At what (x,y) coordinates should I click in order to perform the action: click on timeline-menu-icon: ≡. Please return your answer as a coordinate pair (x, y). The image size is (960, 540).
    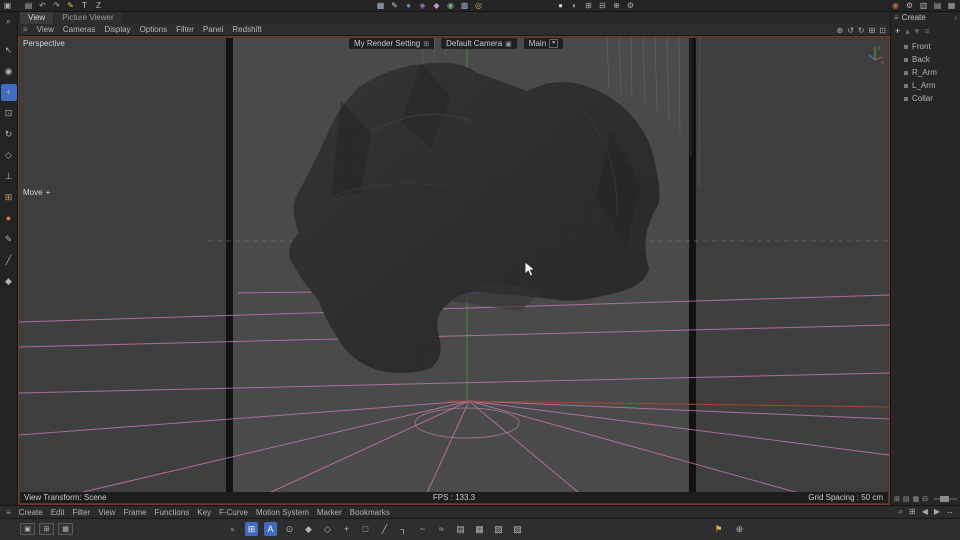
    Looking at the image, I should click on (8, 512).